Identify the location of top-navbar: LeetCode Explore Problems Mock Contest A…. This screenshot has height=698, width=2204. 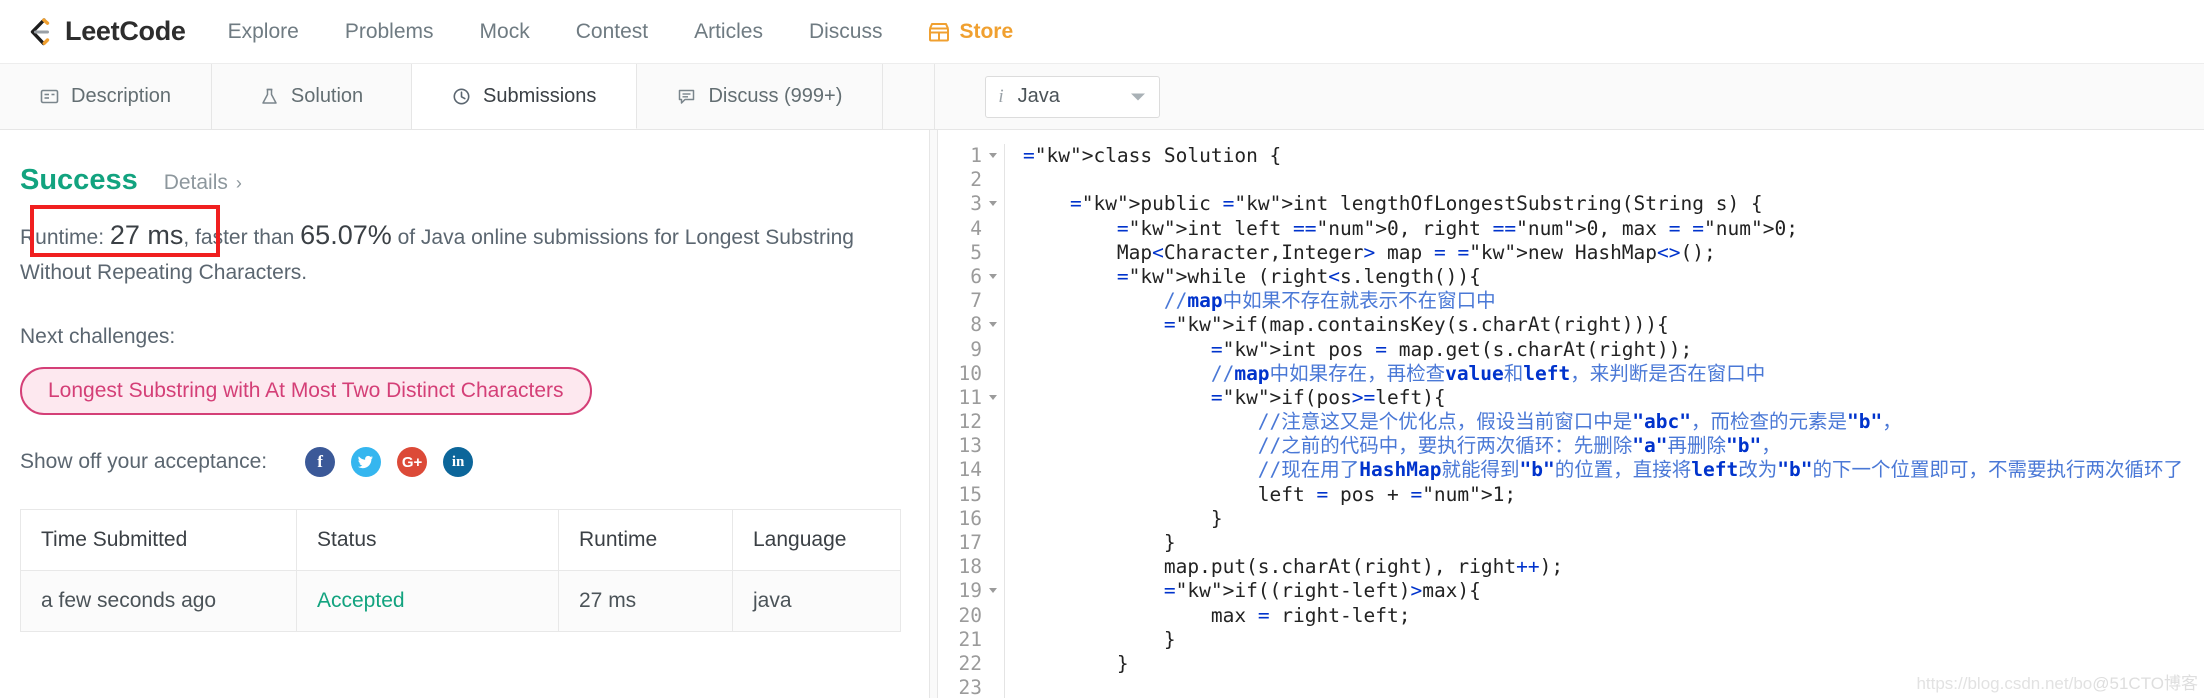
(1102, 32).